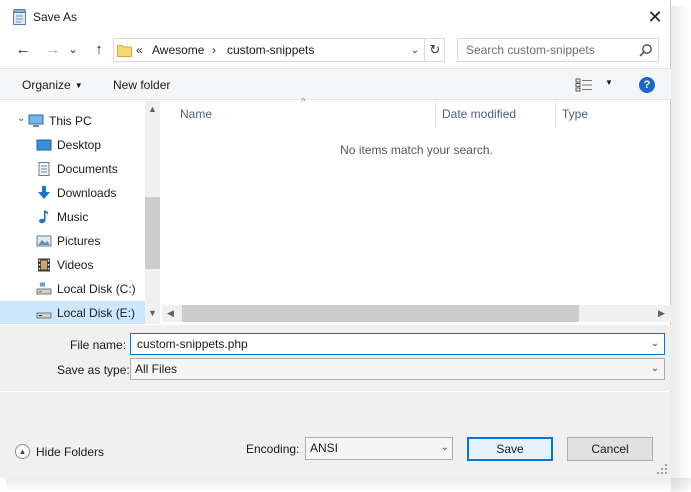 The width and height of the screenshot is (691, 492). I want to click on scroll-down-button: ▼, so click(152, 313).